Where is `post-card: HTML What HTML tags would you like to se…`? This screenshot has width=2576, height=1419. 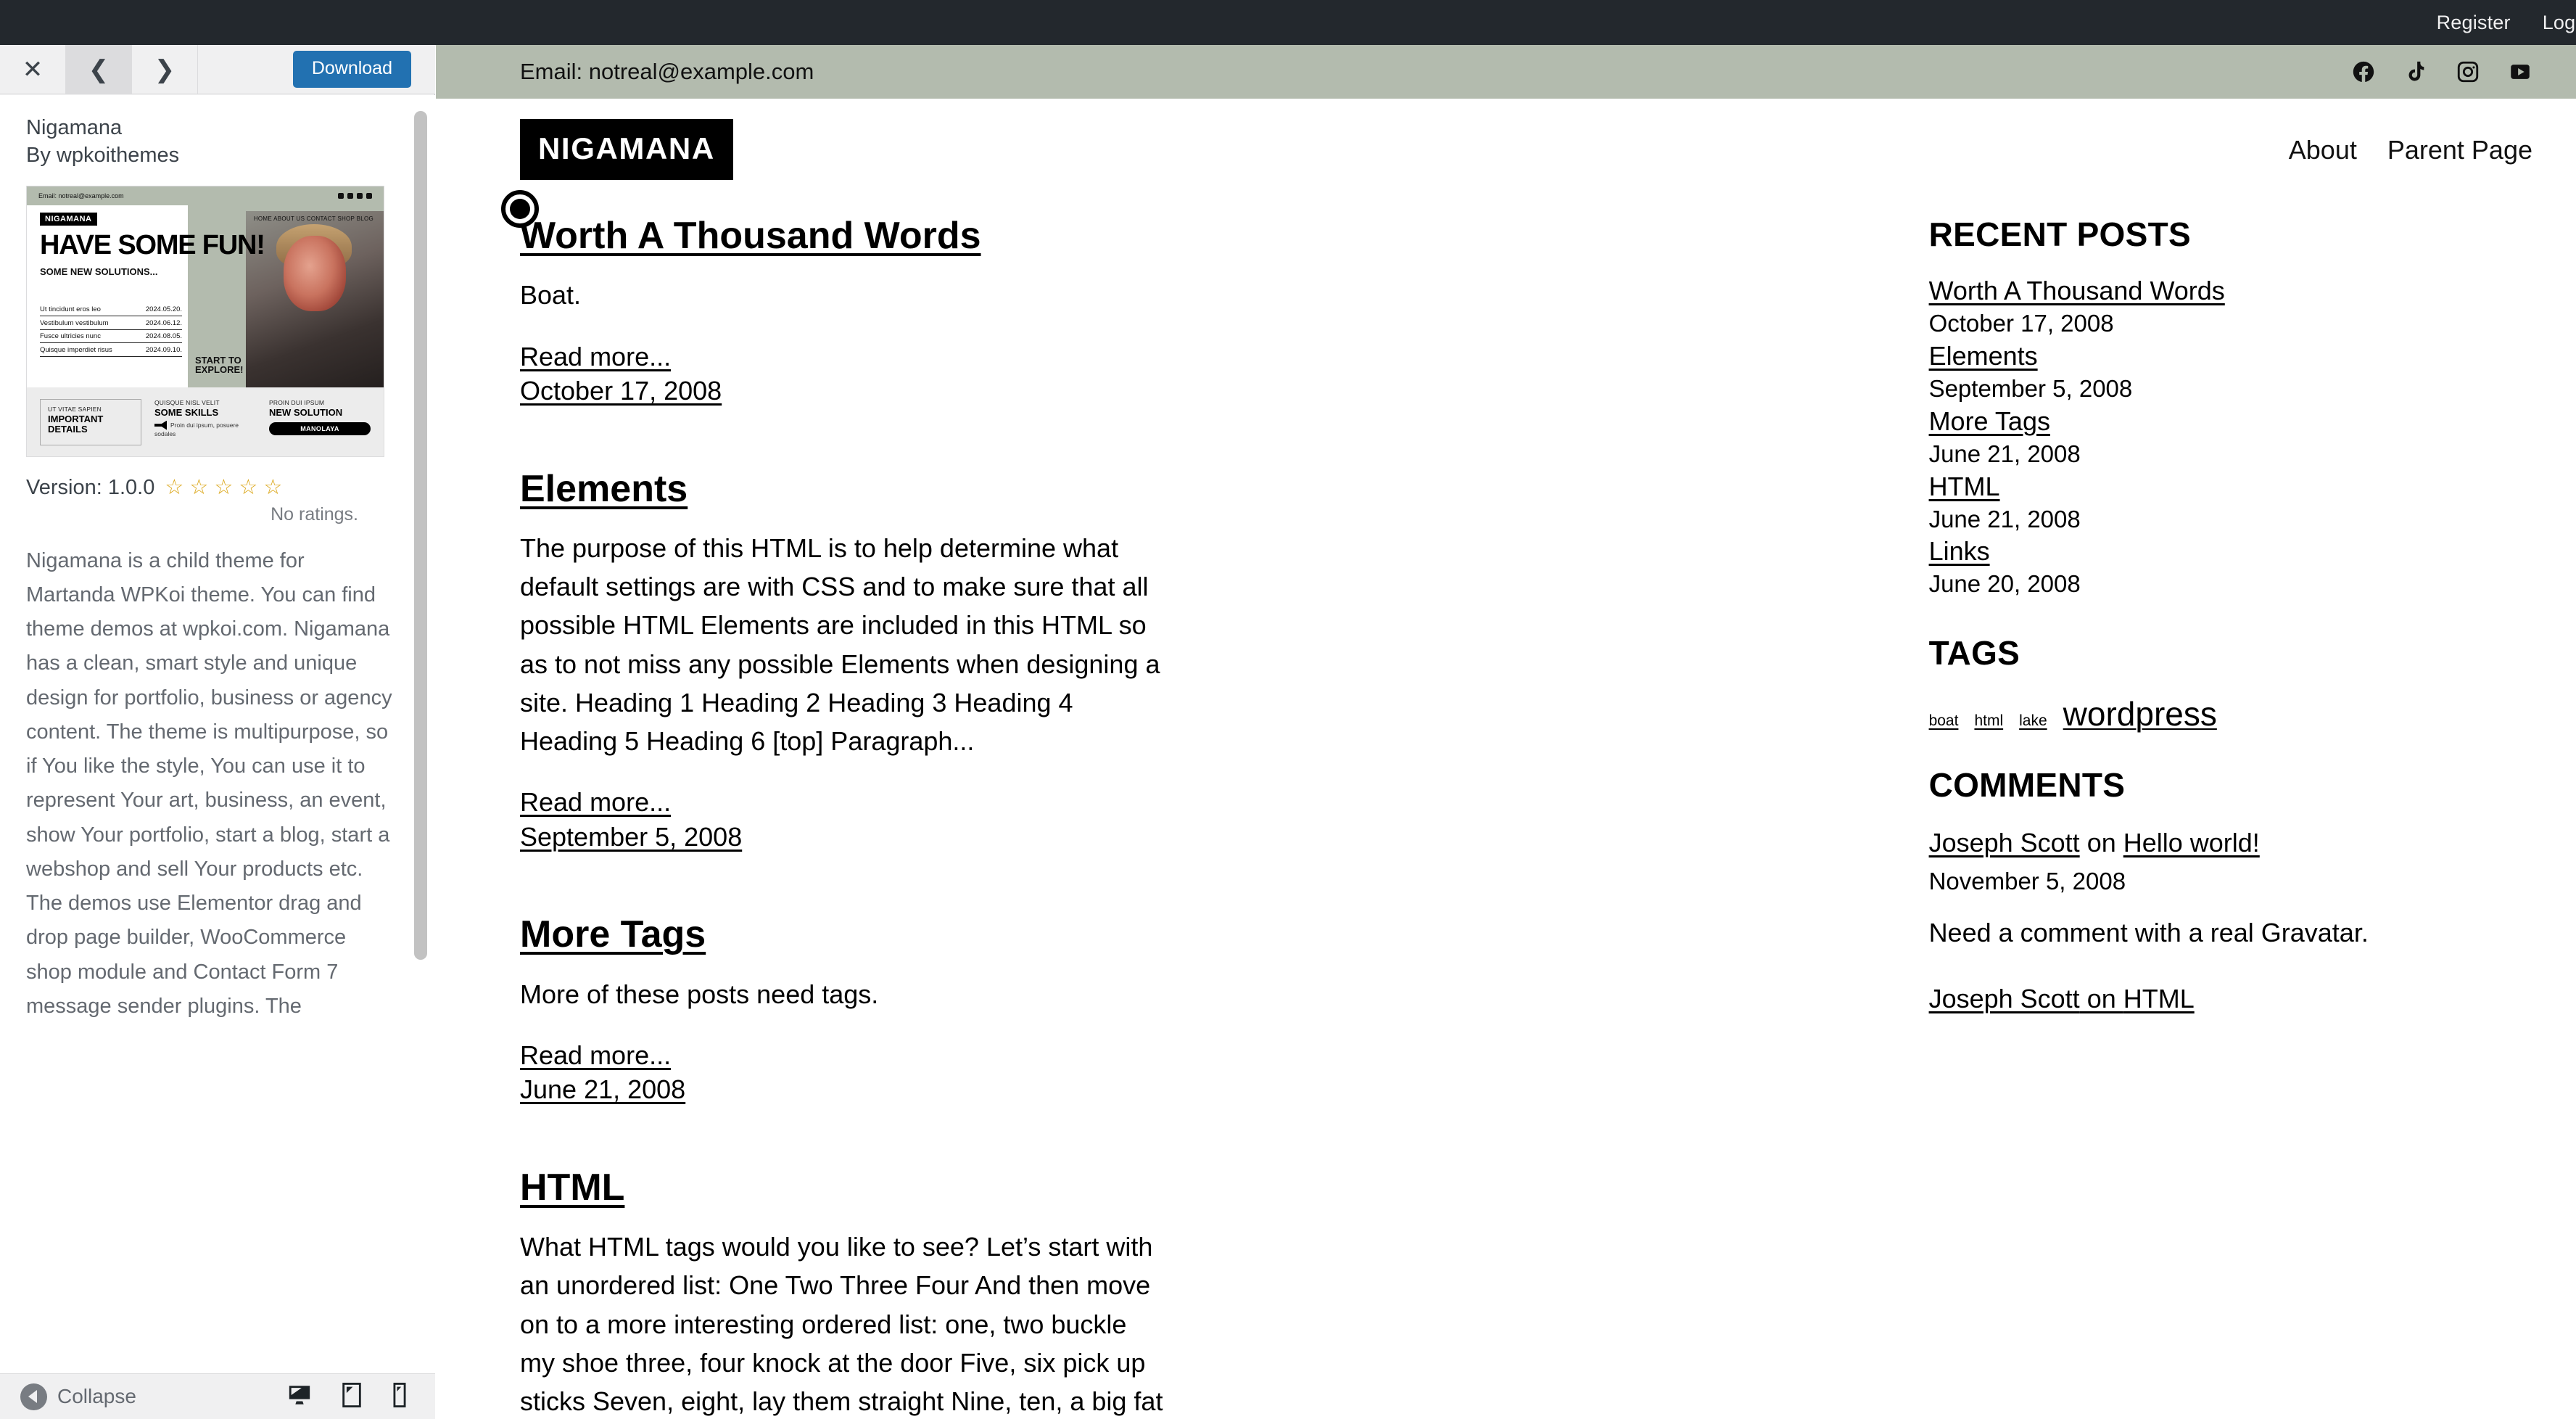
post-card: HTML What HTML tags would you like to se… is located at coordinates (879, 1293).